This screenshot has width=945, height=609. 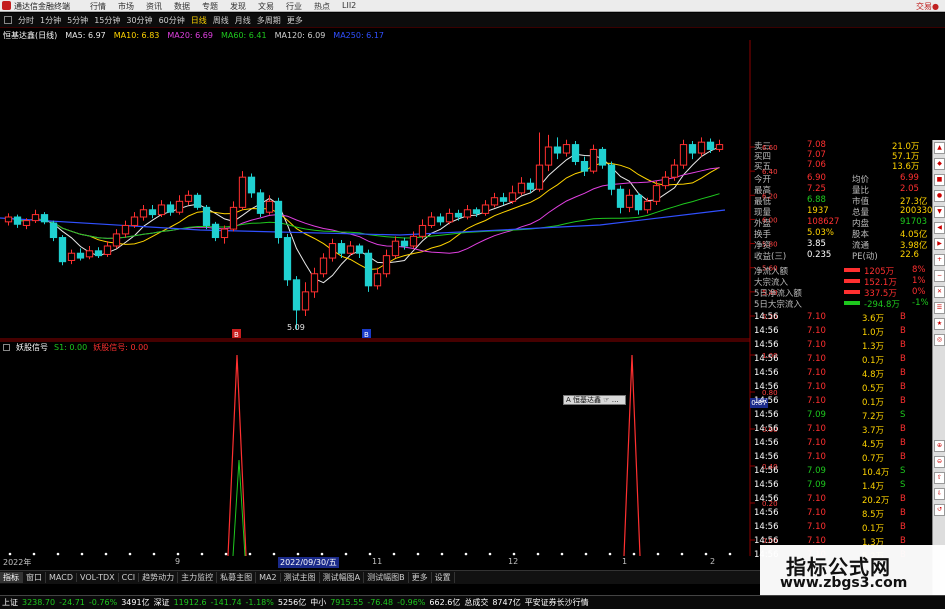 I want to click on tool-icon: ■, so click(x=939, y=180).